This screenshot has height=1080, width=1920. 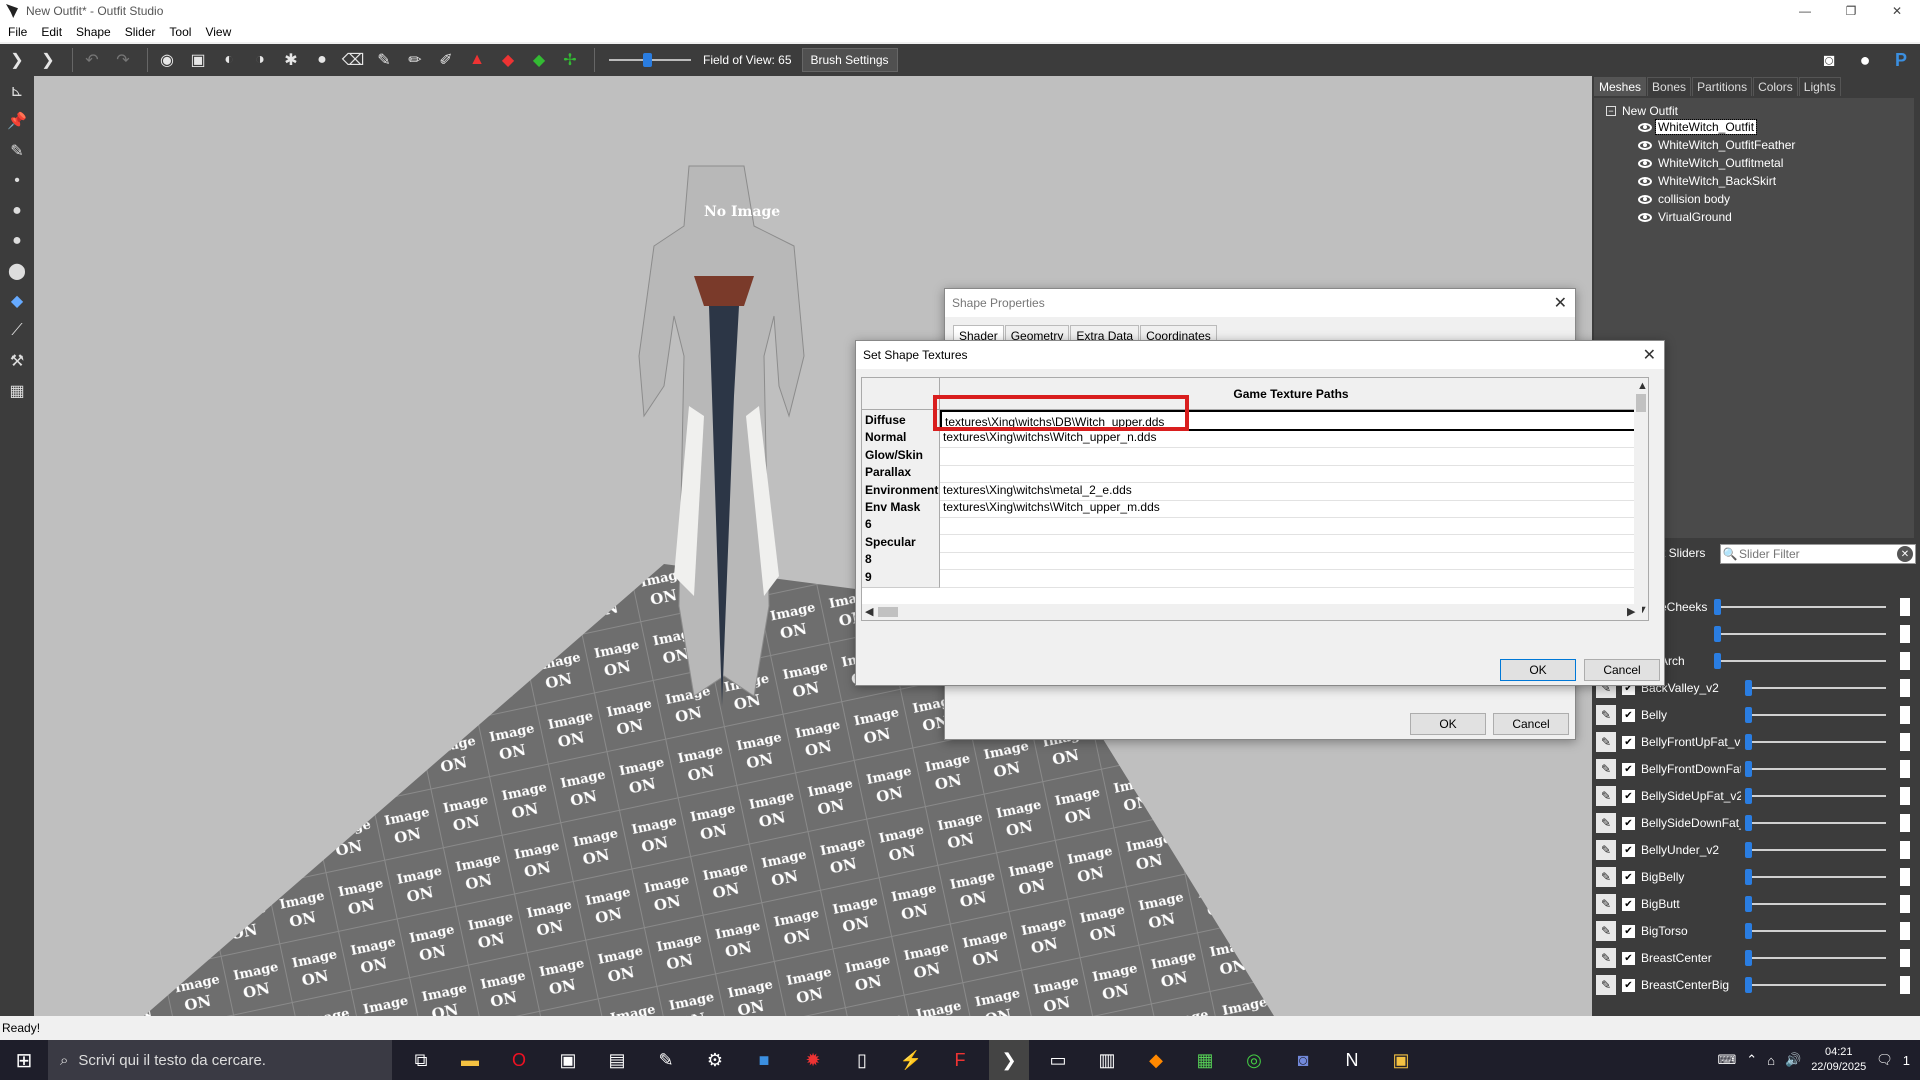 What do you see at coordinates (322, 60) in the screenshot?
I see `undiff-brush-icon: ●` at bounding box center [322, 60].